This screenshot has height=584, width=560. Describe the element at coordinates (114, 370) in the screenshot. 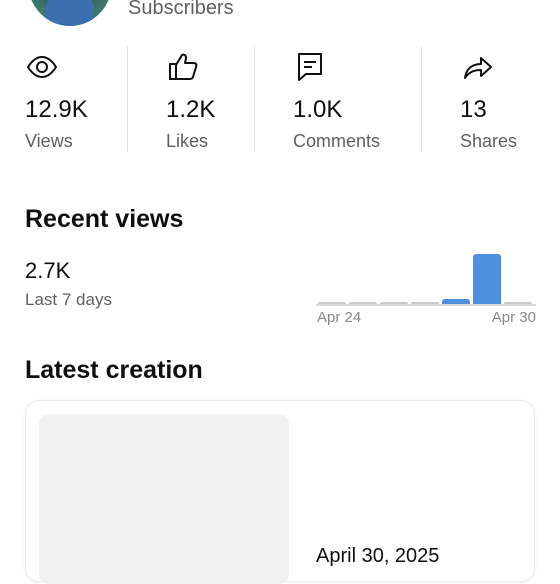

I see `latest-creation-heading: Latest creation` at that location.